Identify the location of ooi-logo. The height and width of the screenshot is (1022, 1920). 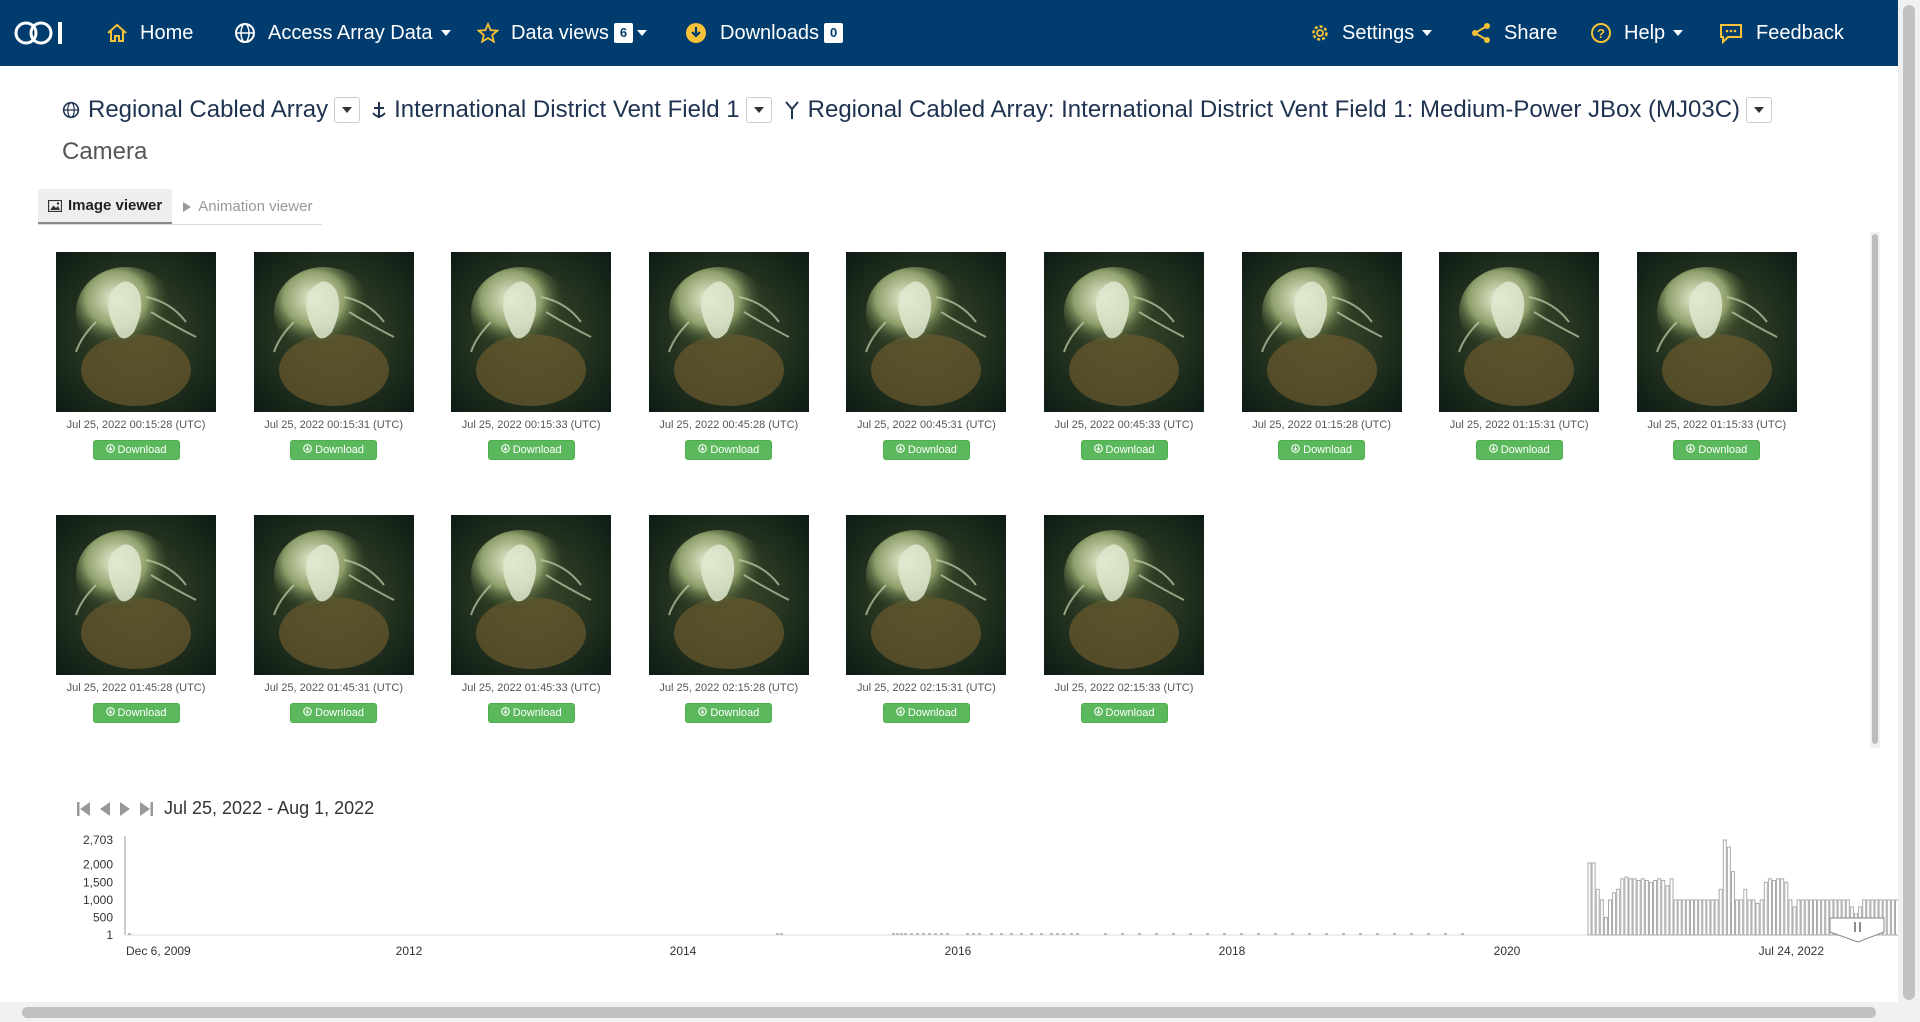
(40, 33).